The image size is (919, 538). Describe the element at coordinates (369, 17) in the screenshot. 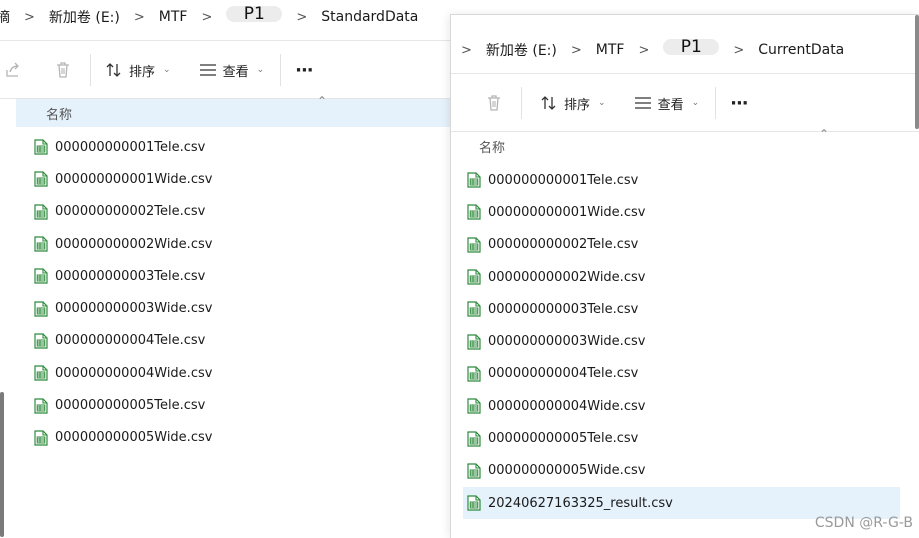

I see `breadcrumb-item: StandardData` at that location.